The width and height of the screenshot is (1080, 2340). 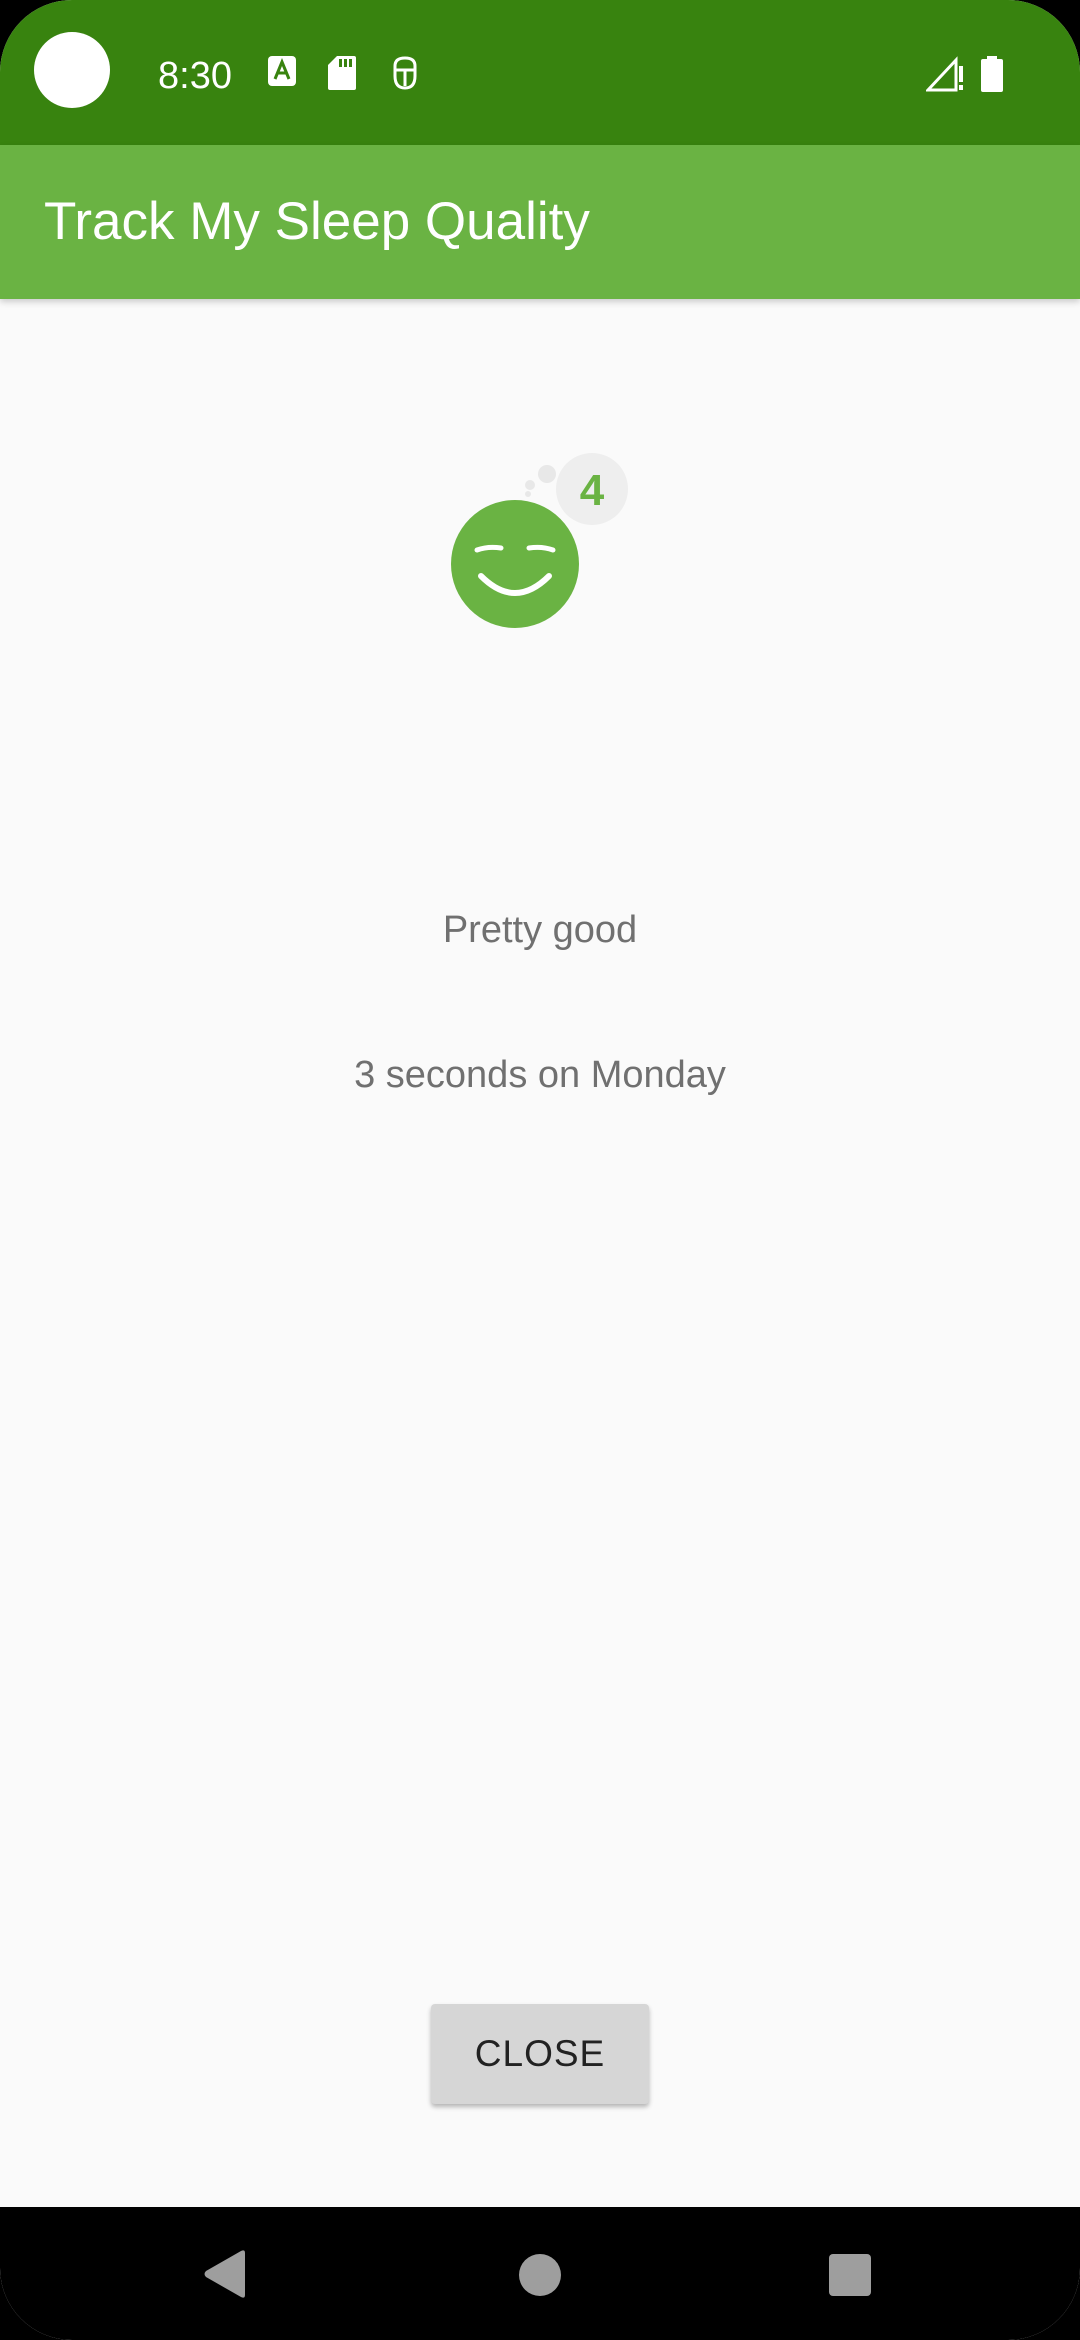 What do you see at coordinates (540, 72) in the screenshot?
I see `status-bar: 8:30` at bounding box center [540, 72].